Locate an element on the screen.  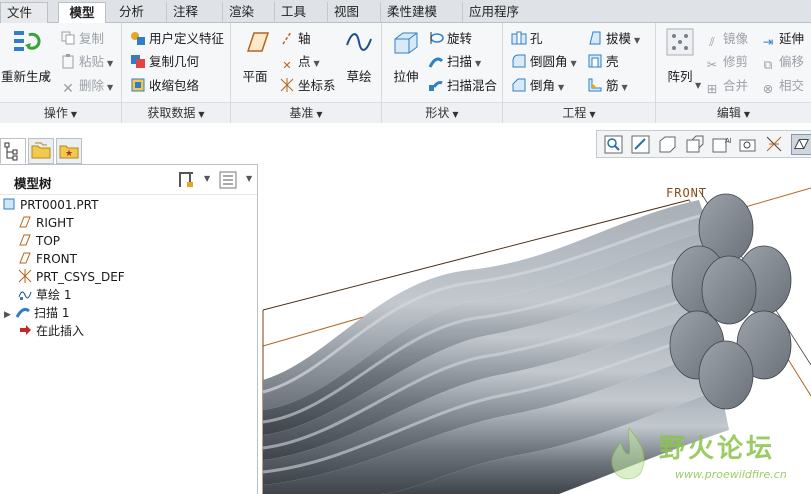
svg-text: AB is located at coordinates (728, 141).